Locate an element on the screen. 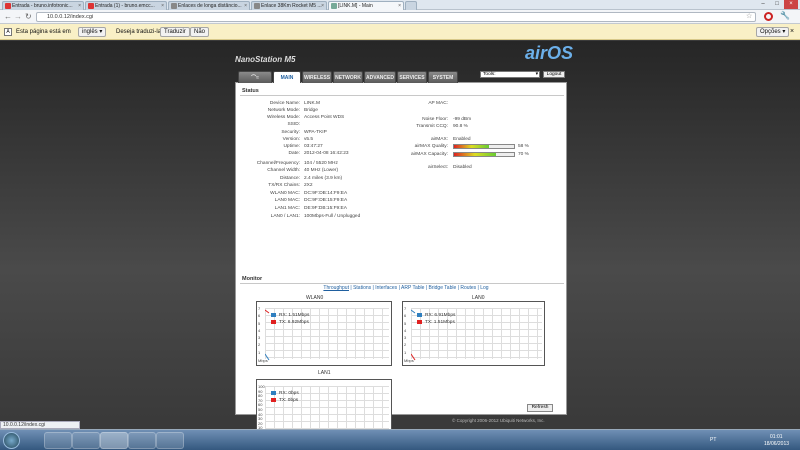 The height and width of the screenshot is (450, 800). browser-tab: Enlaces de longa distâncio... × is located at coordinates (209, 5).